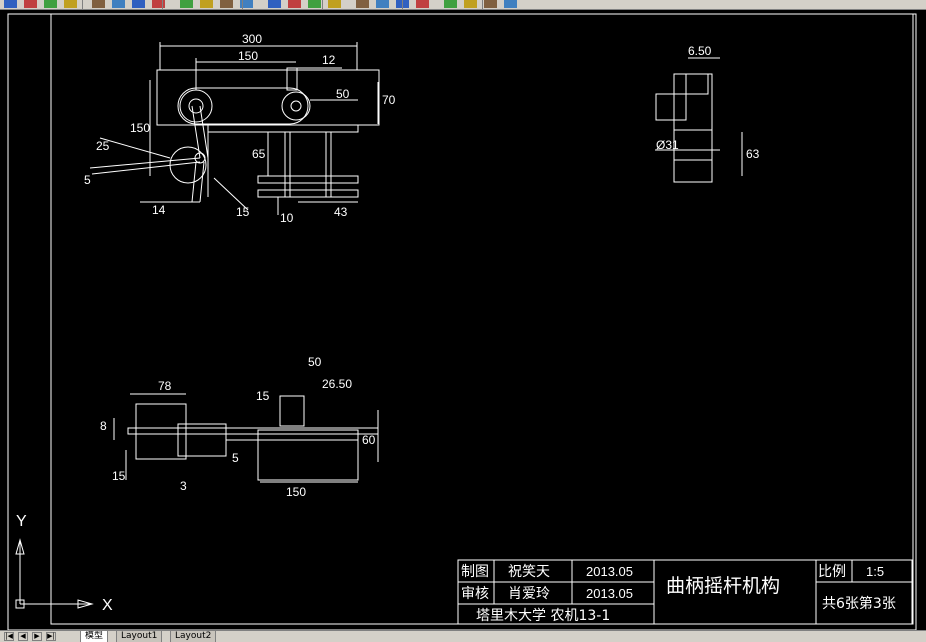  What do you see at coordinates (37, 636) in the screenshot?
I see `next-tab-button: ▶` at bounding box center [37, 636].